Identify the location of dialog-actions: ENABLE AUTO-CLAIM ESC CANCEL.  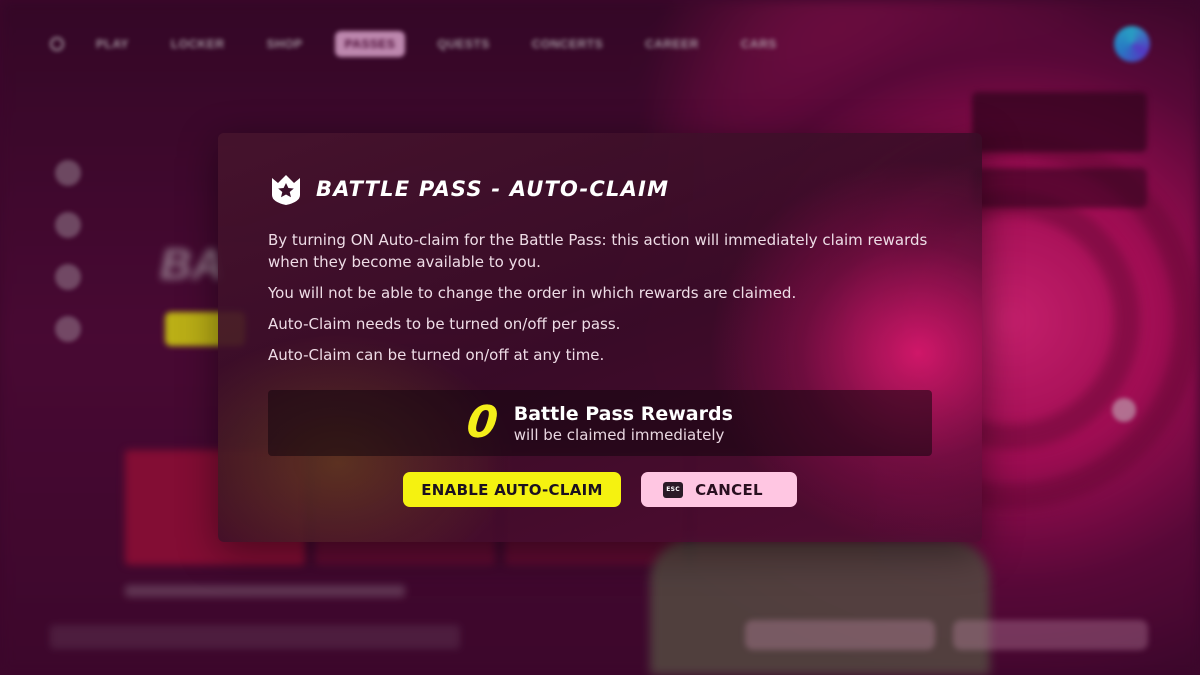
(600, 489).